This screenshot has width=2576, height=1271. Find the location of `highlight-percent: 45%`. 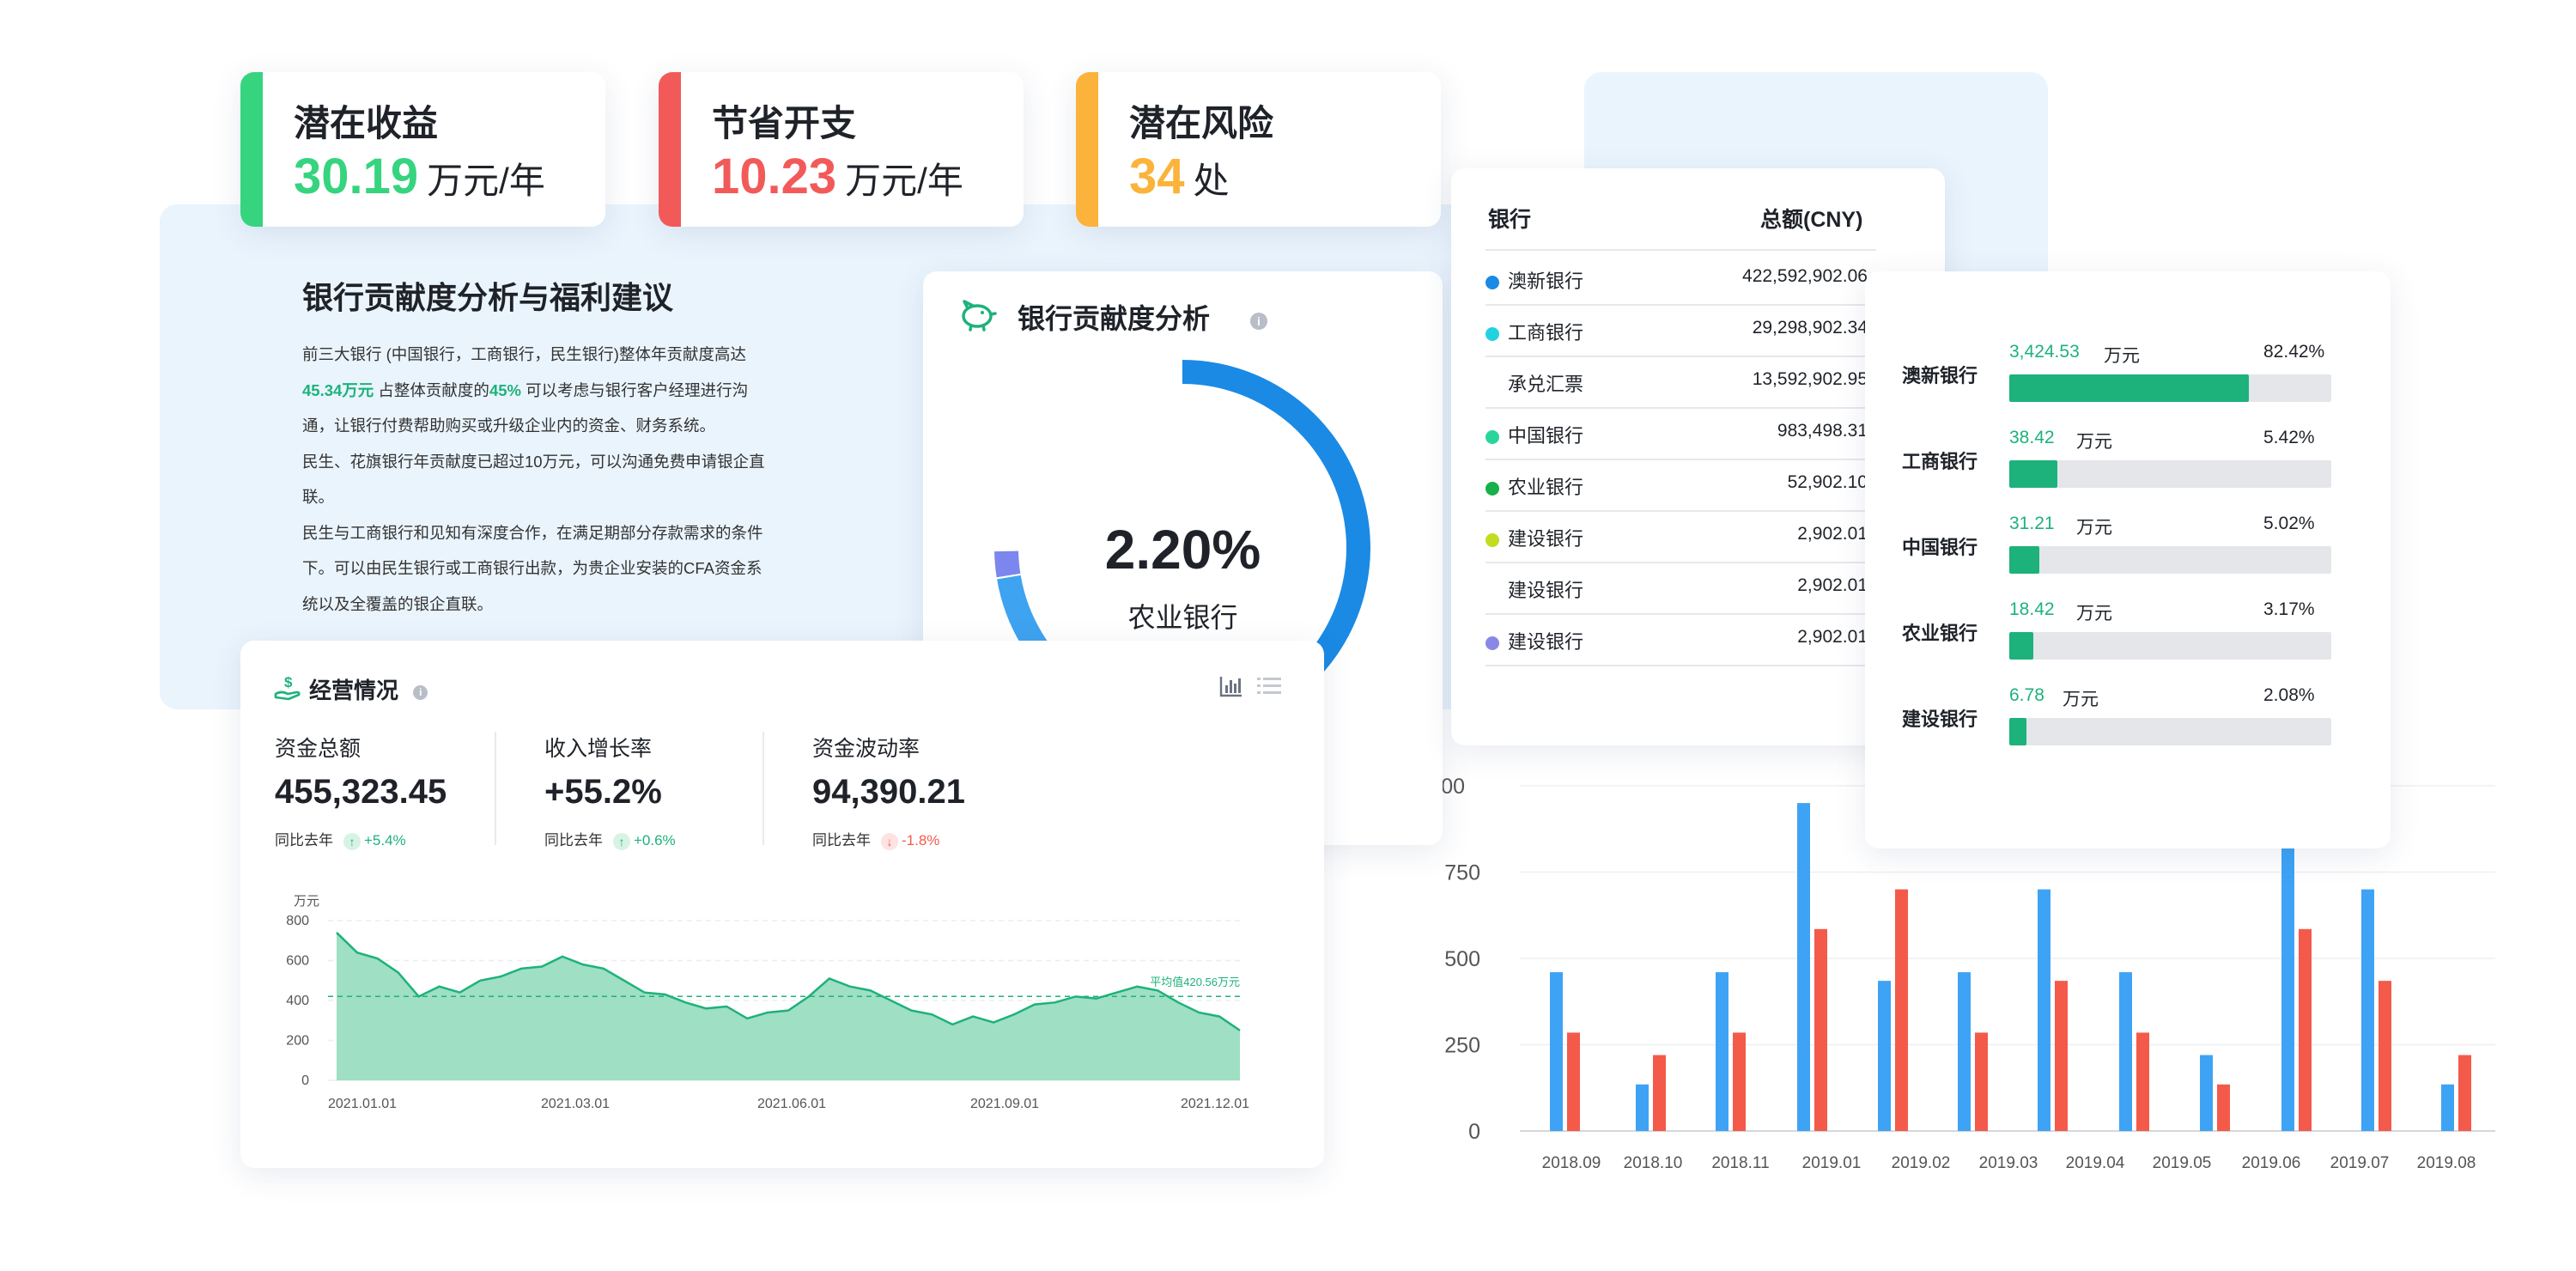

highlight-percent: 45% is located at coordinates (505, 390).